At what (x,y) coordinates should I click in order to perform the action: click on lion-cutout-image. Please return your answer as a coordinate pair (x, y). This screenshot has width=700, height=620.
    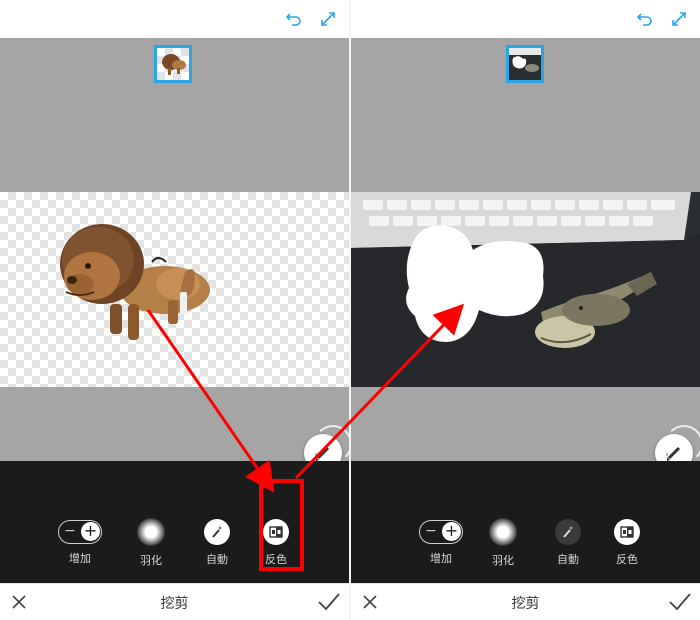
    Looking at the image, I should click on (135, 282).